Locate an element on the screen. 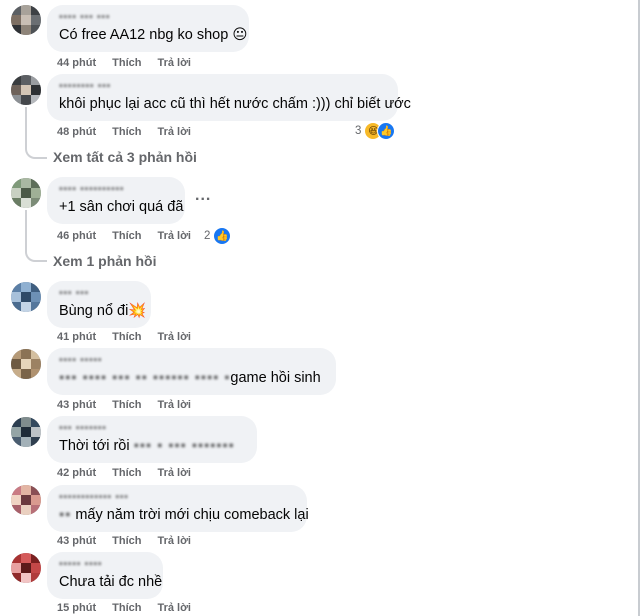  comment-text: +1 sân chơi quá đã is located at coordinates (121, 207).